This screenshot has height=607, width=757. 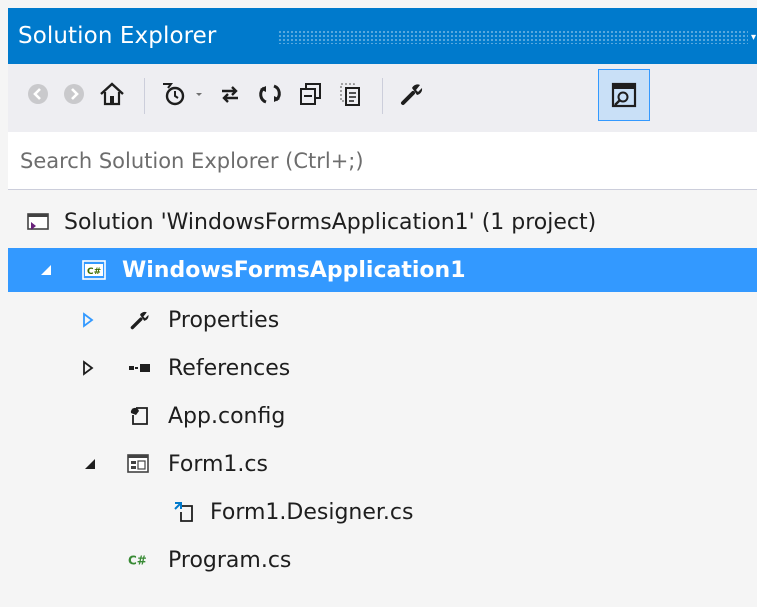 I want to click on form-icon, so click(x=138, y=464).